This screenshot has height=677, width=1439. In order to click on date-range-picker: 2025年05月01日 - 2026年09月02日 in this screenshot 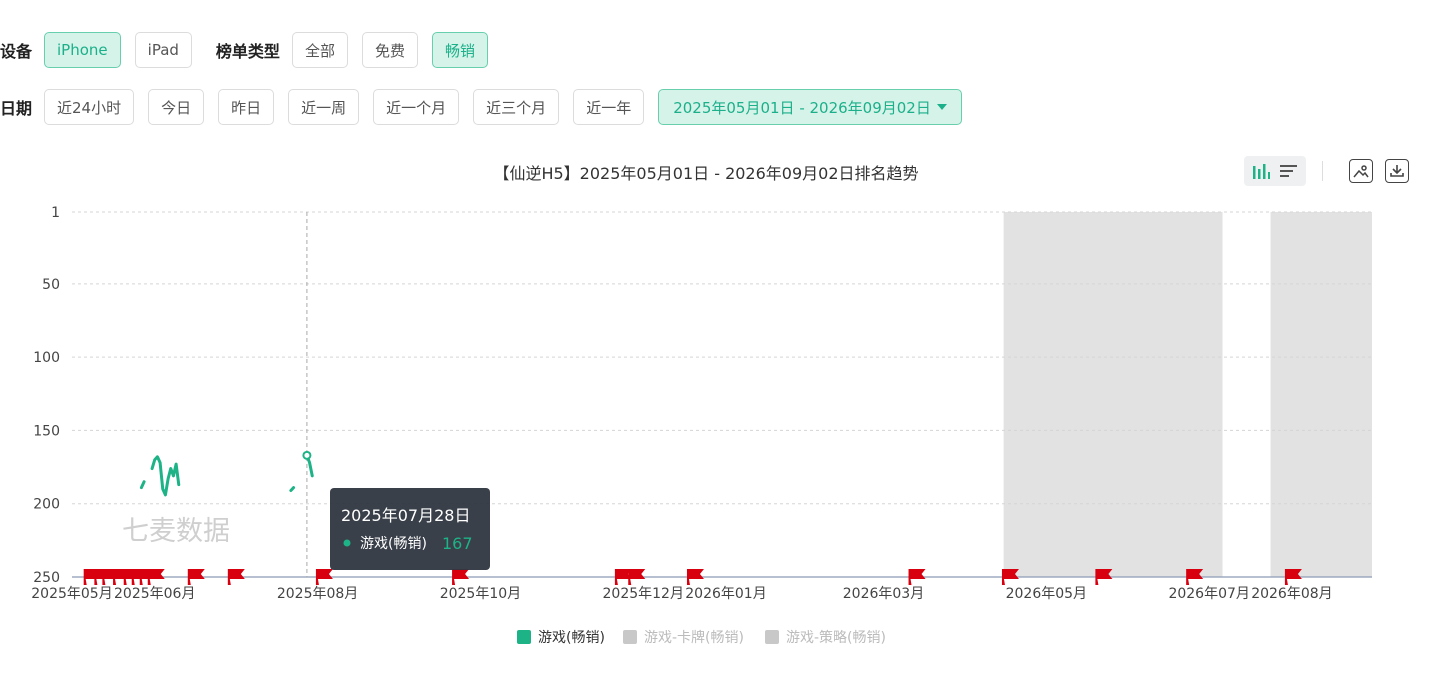, I will do `click(810, 107)`.